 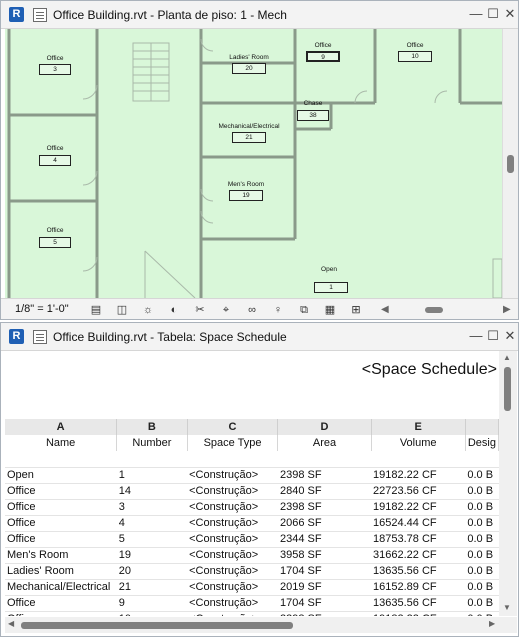 I want to click on shadows-icon: ◐, so click(x=174, y=310).